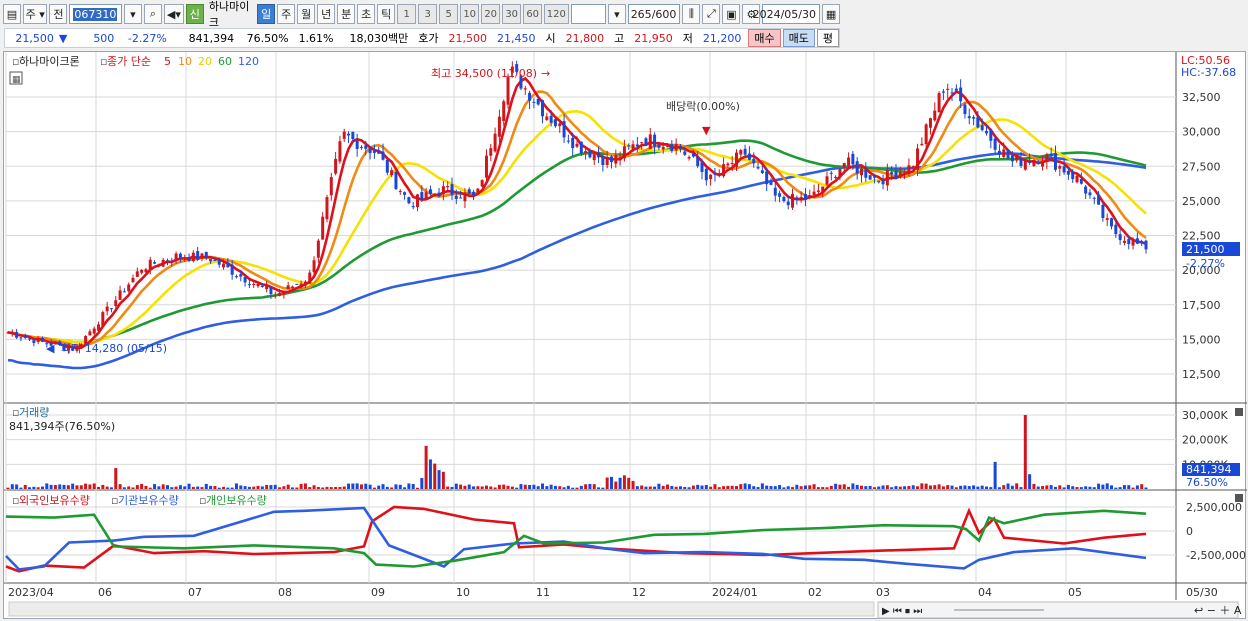  Describe the element at coordinates (58, 14) in the screenshot. I see `prev-button: 전` at that location.